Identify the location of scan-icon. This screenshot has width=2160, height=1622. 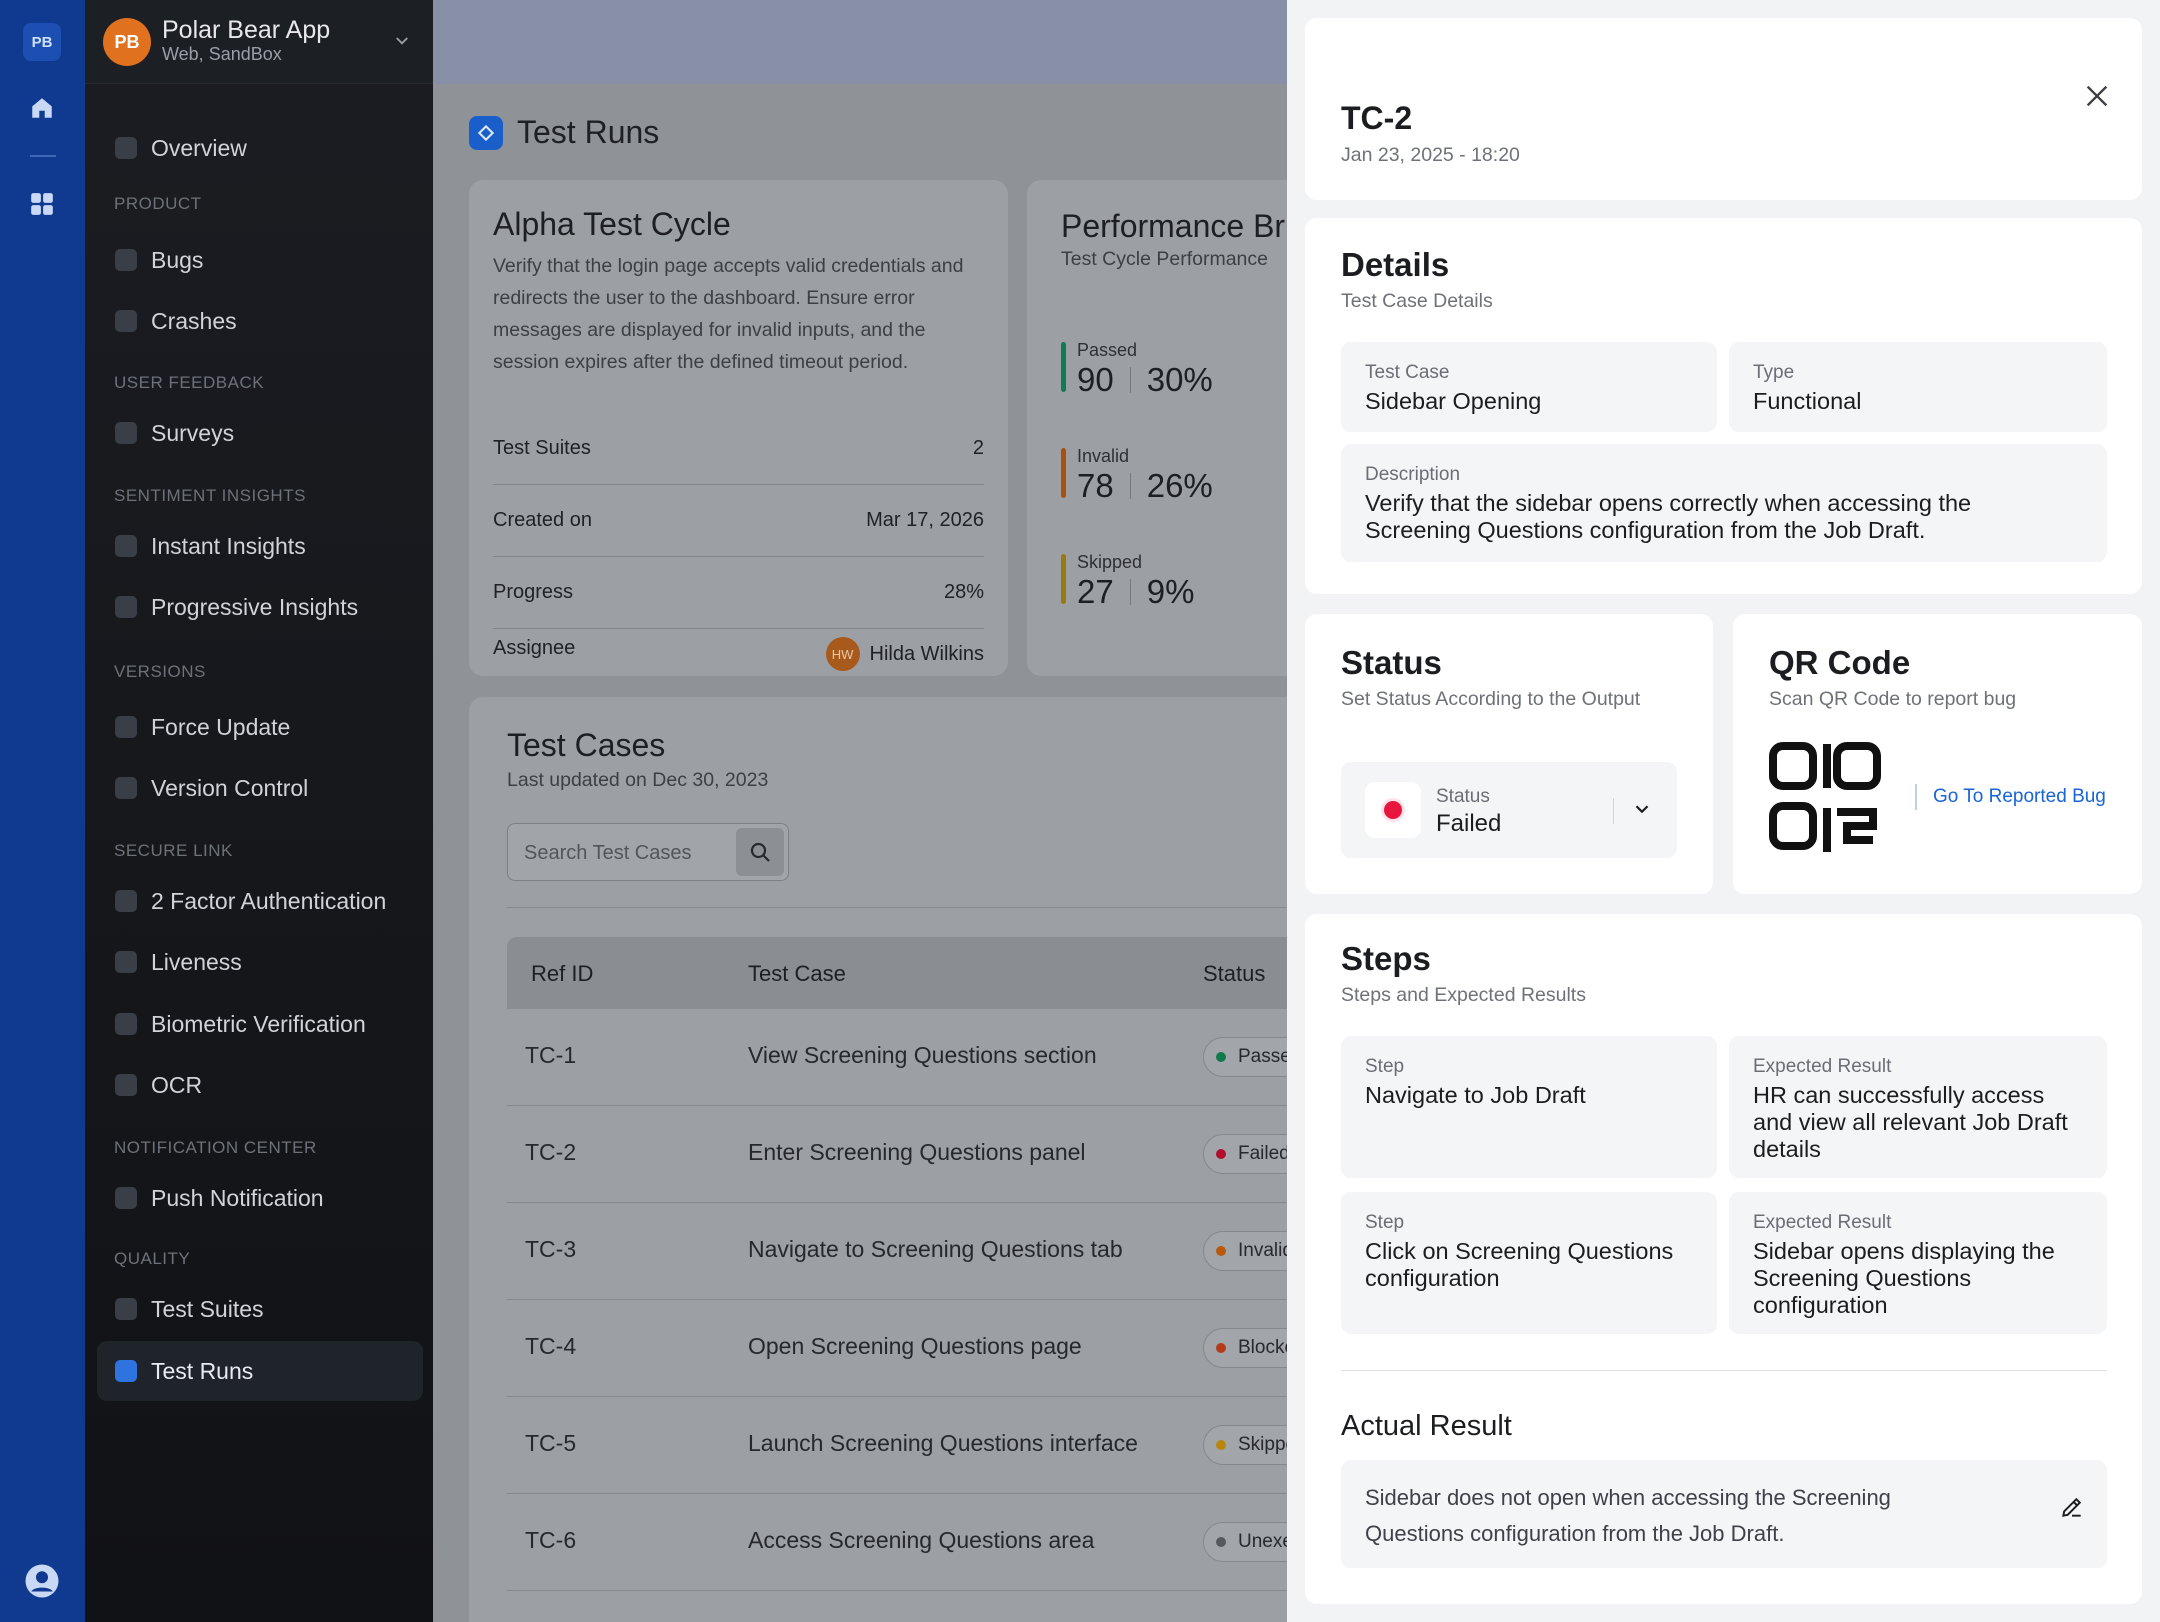
(126, 1085).